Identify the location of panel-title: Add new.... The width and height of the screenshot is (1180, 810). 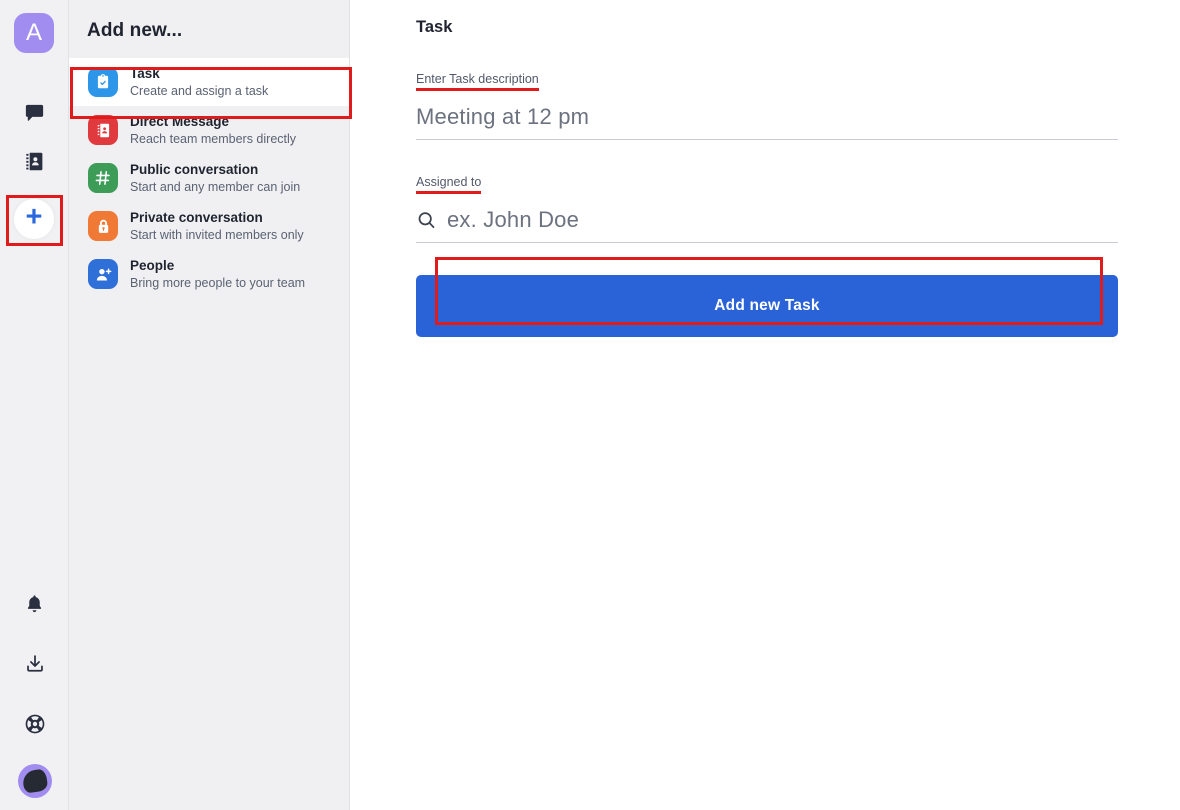
(135, 30).